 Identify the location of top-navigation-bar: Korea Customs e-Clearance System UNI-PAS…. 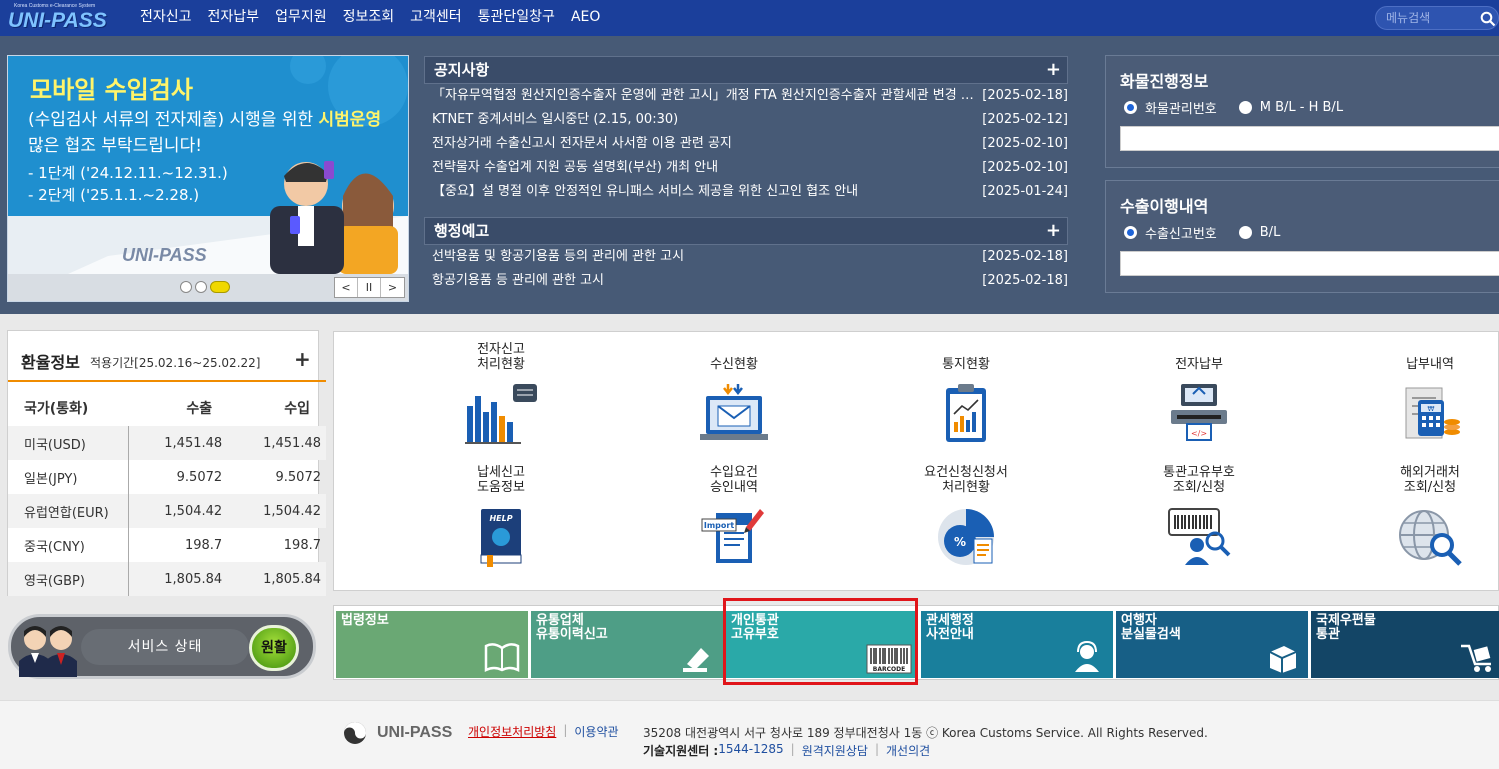
(749, 18).